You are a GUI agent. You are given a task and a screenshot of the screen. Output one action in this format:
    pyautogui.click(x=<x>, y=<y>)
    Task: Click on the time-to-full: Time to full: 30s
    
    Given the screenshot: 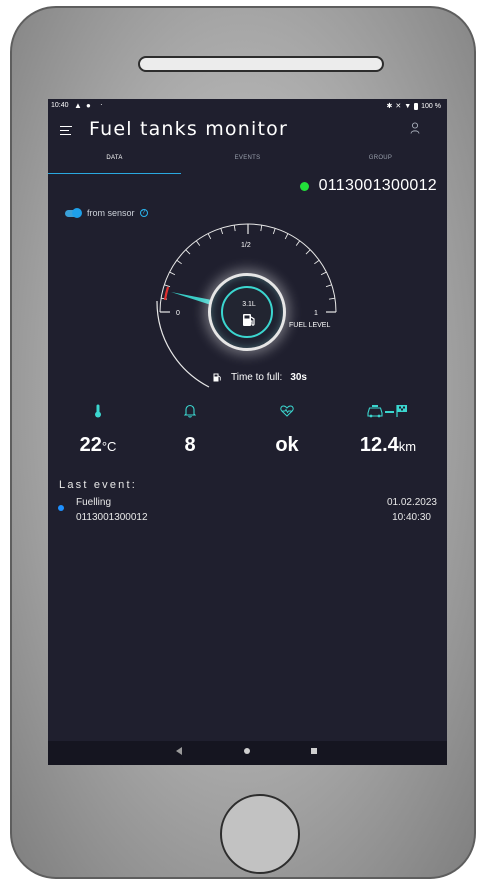 What is the action you would take?
    pyautogui.click(x=260, y=377)
    